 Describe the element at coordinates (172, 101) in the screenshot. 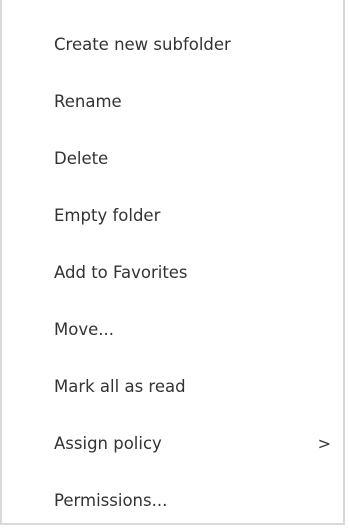

I see `menu-item-rename: Rename` at that location.